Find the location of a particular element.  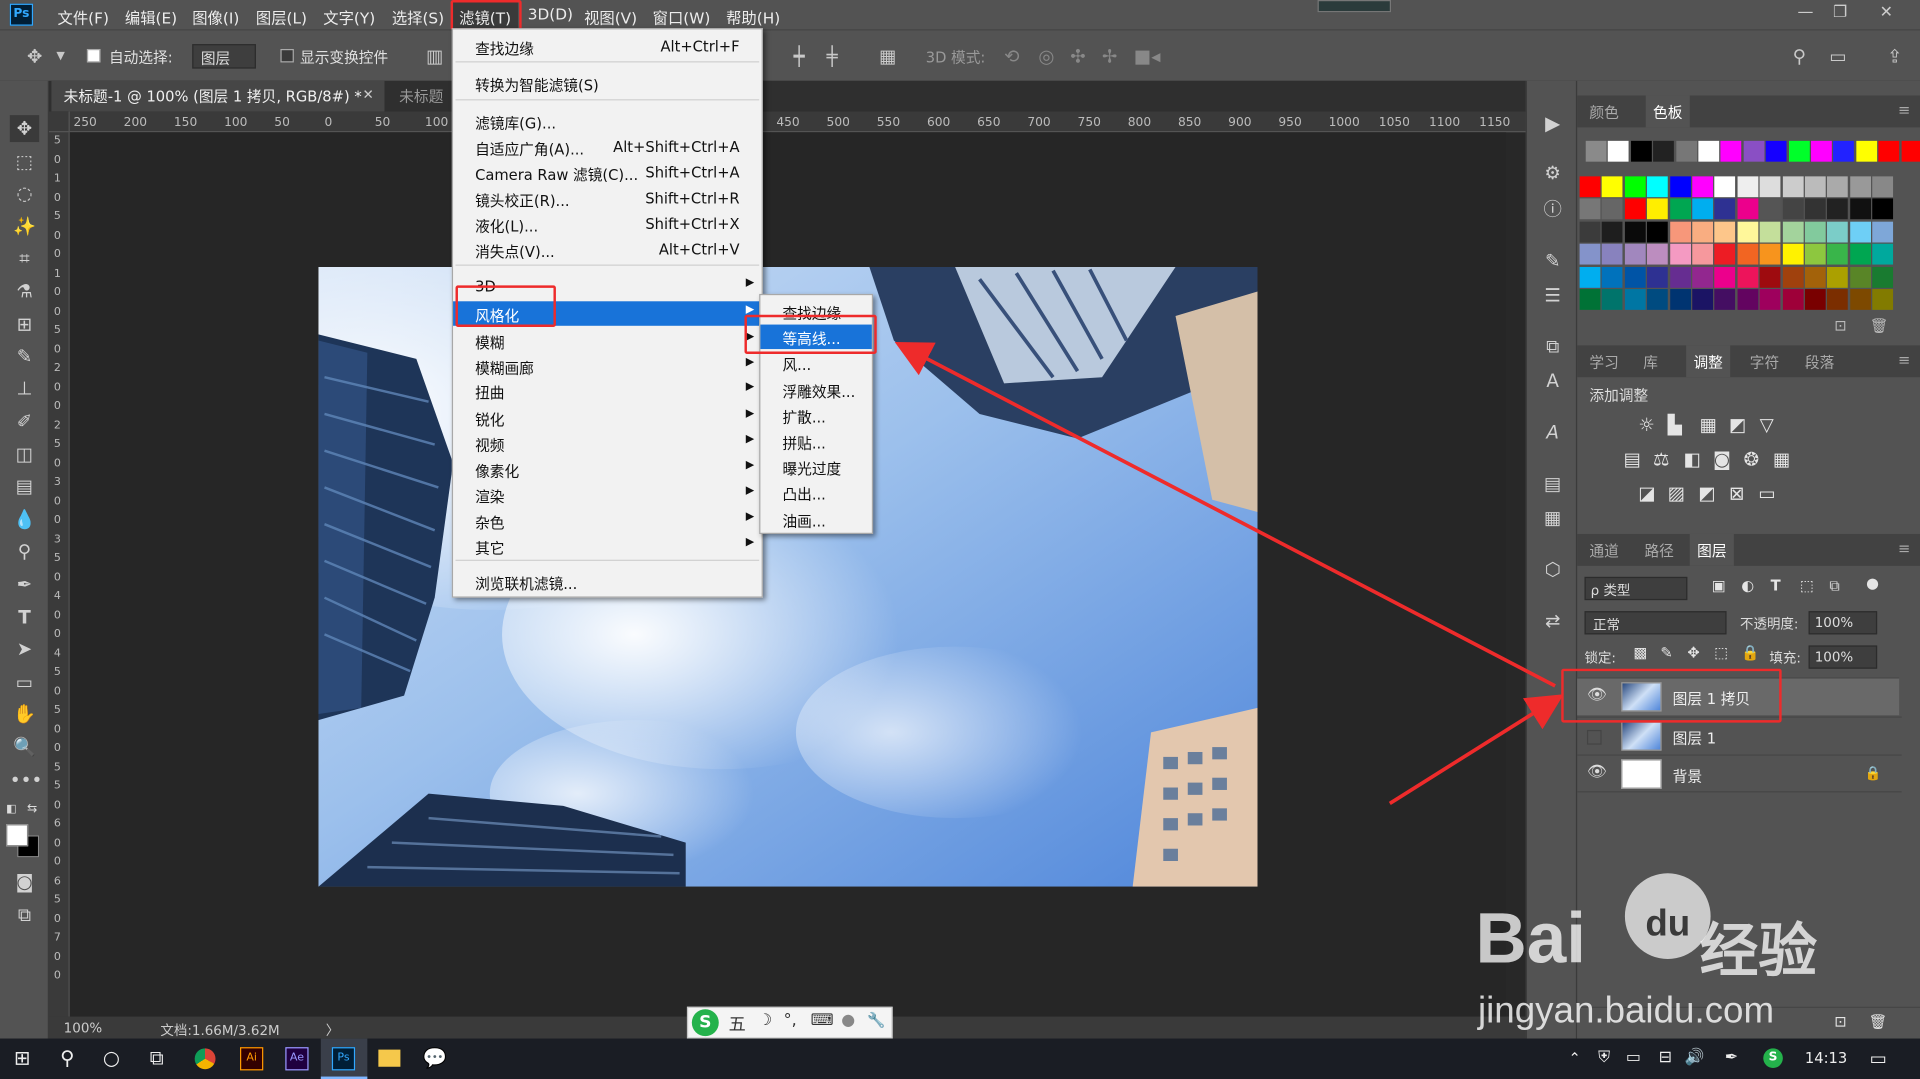

user-icon: ● is located at coordinates (848, 1021).